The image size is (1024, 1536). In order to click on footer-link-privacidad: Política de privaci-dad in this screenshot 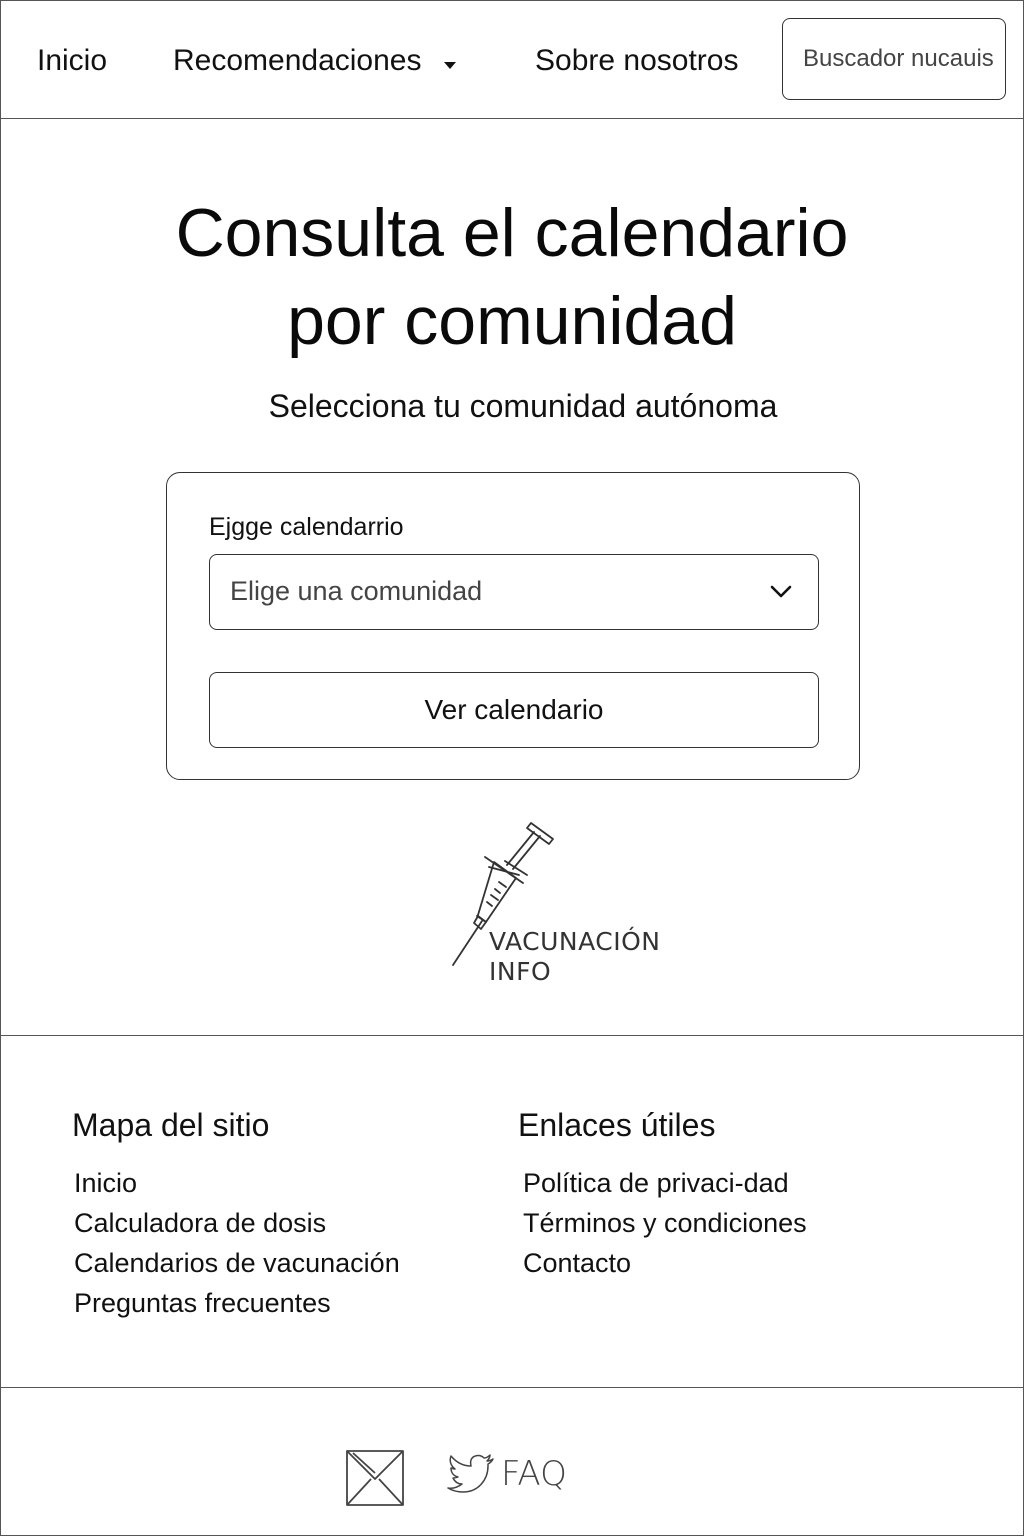, I will do `click(665, 1183)`.